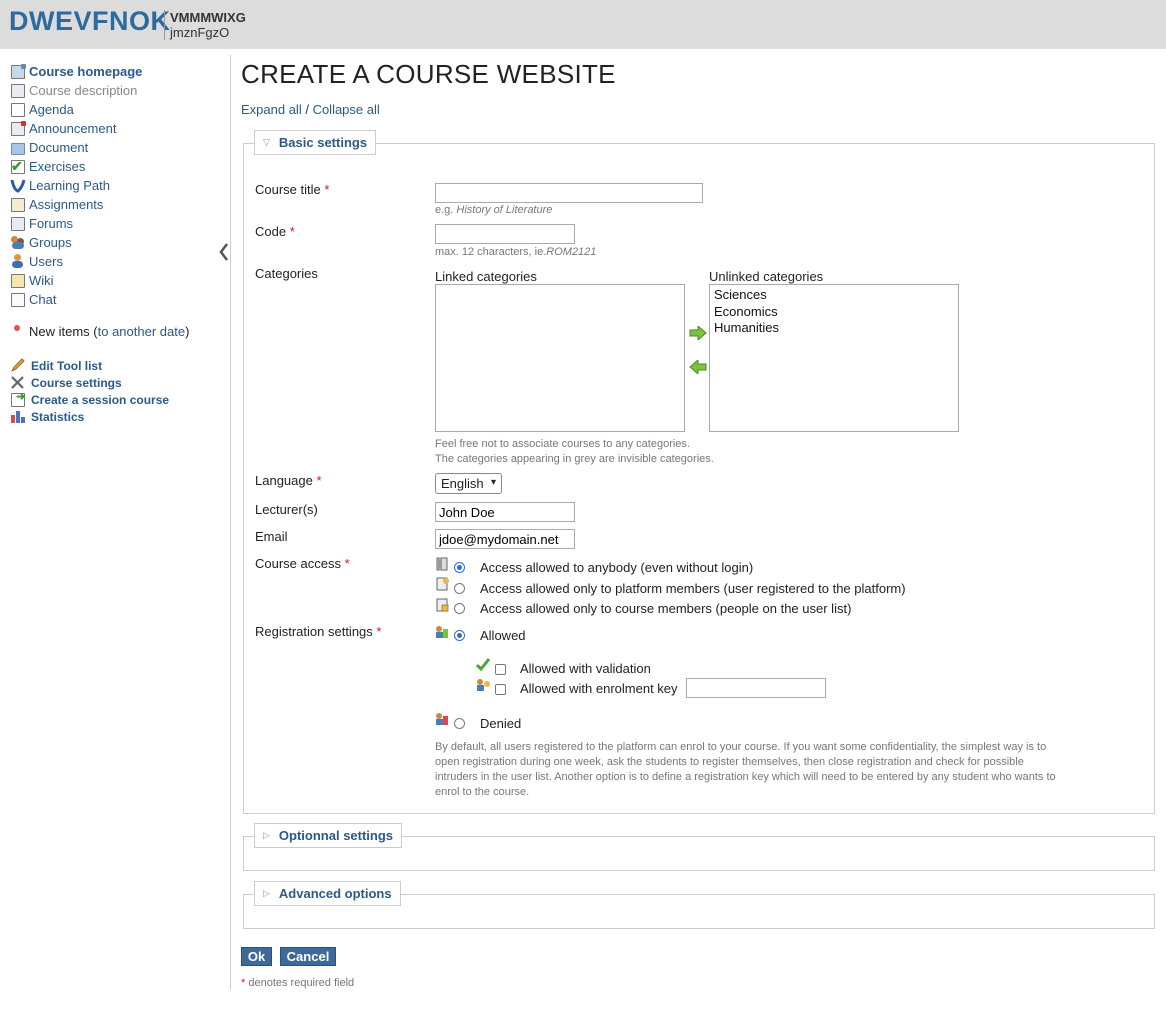 The height and width of the screenshot is (1012, 1166). I want to click on members-access-icon, so click(442, 605).